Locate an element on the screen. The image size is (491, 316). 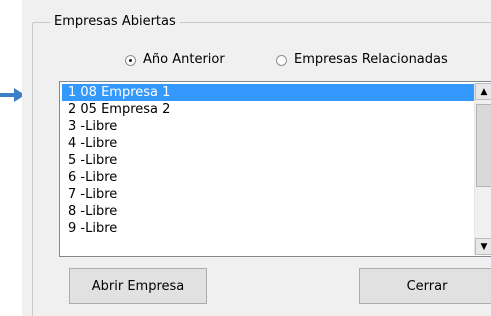
related-companies-label: Empresas Relacionadas is located at coordinates (371, 59).